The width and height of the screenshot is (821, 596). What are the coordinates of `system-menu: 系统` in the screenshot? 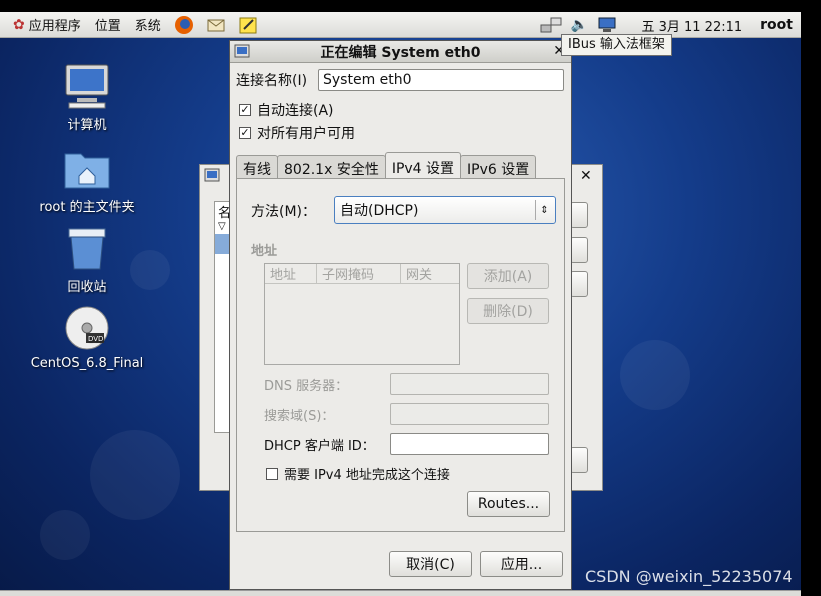 It's located at (148, 24).